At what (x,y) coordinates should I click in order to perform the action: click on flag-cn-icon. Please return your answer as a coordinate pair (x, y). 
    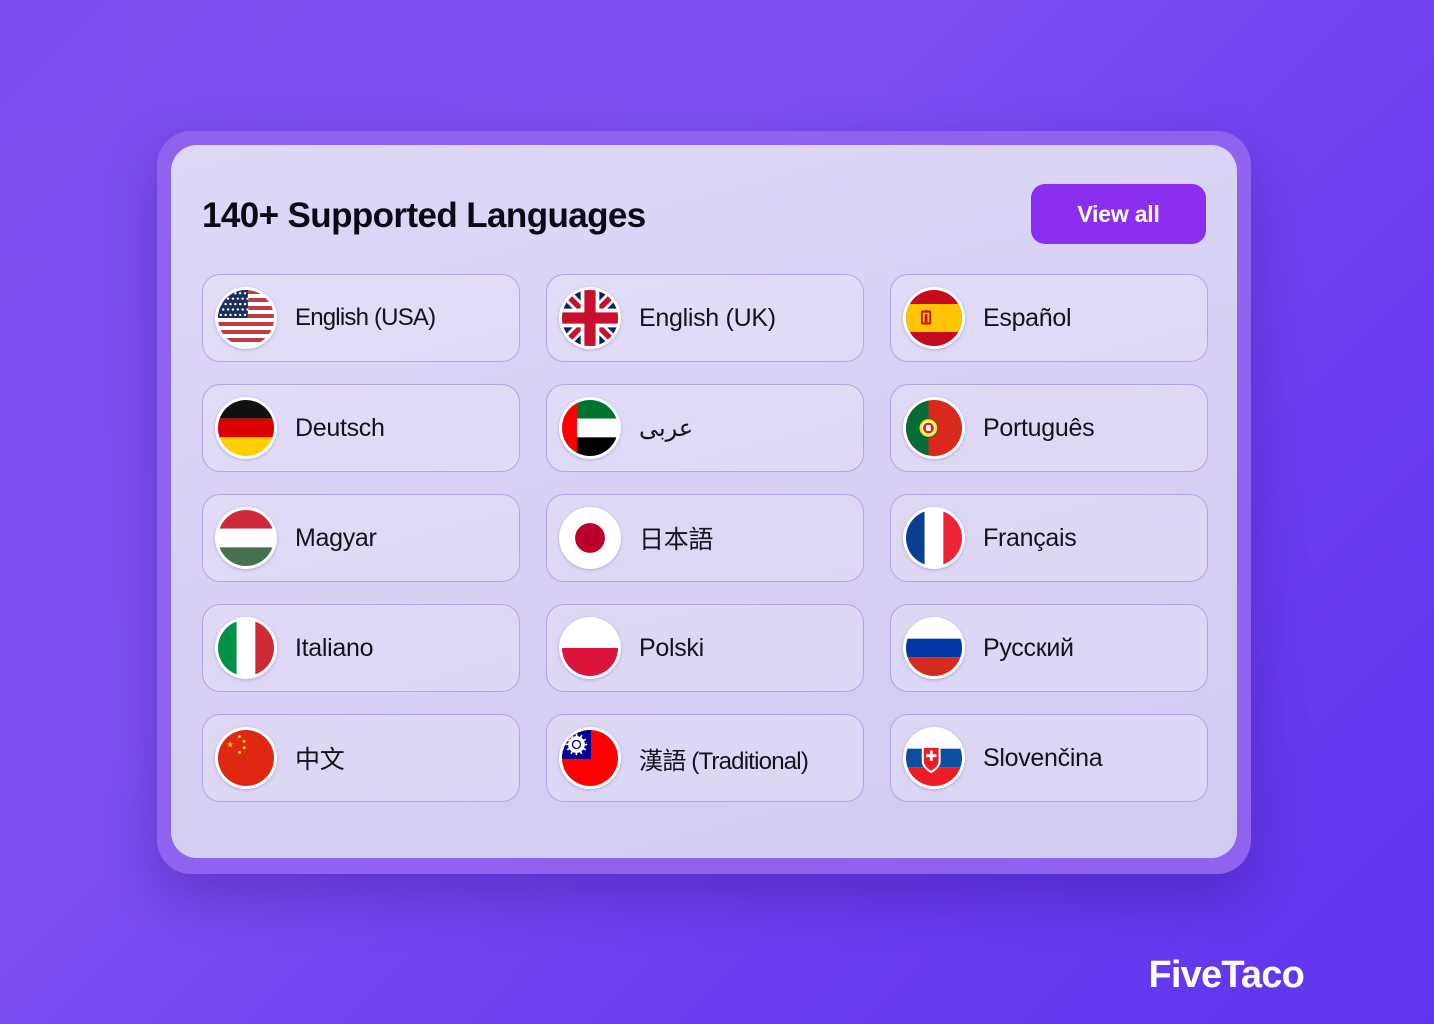
    Looking at the image, I should click on (246, 758).